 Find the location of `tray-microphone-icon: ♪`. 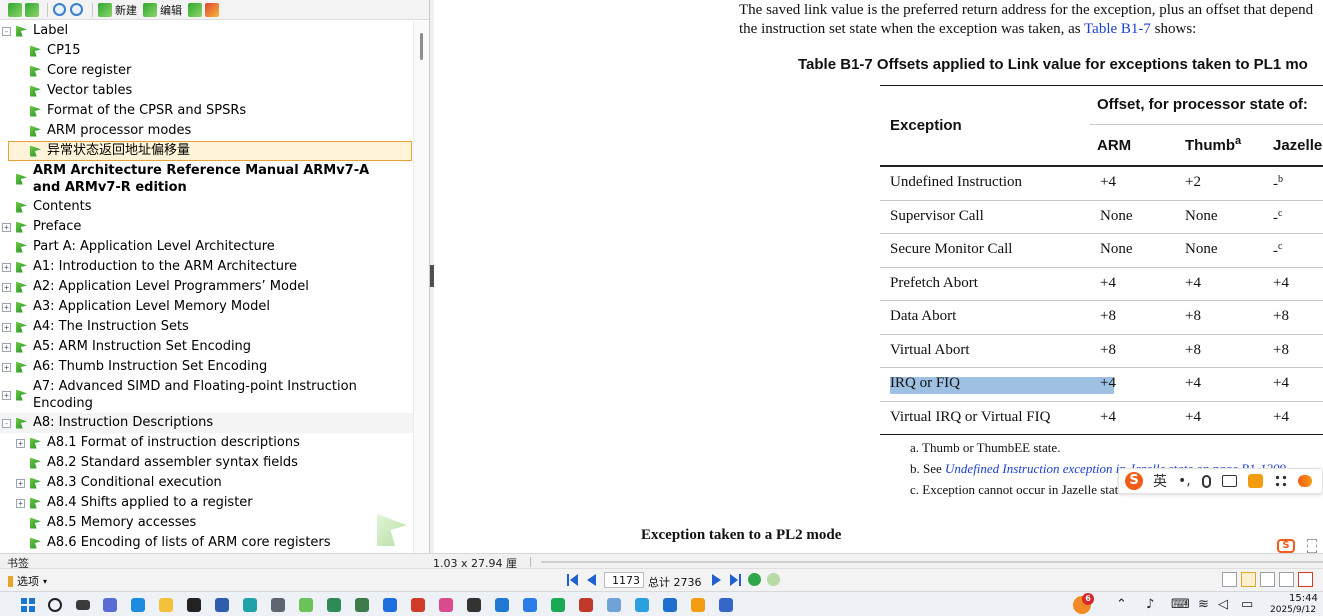

tray-microphone-icon: ♪ is located at coordinates (1150, 604).